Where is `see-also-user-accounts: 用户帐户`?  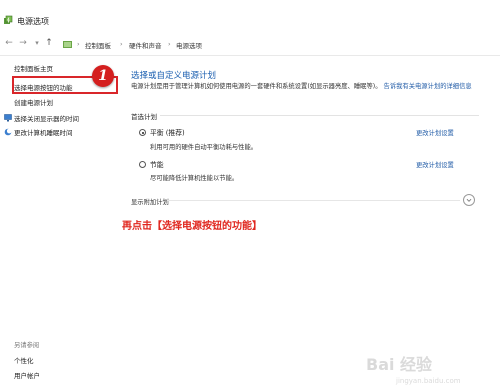
see-also-user-accounts: 用户帐户 is located at coordinates (27, 375).